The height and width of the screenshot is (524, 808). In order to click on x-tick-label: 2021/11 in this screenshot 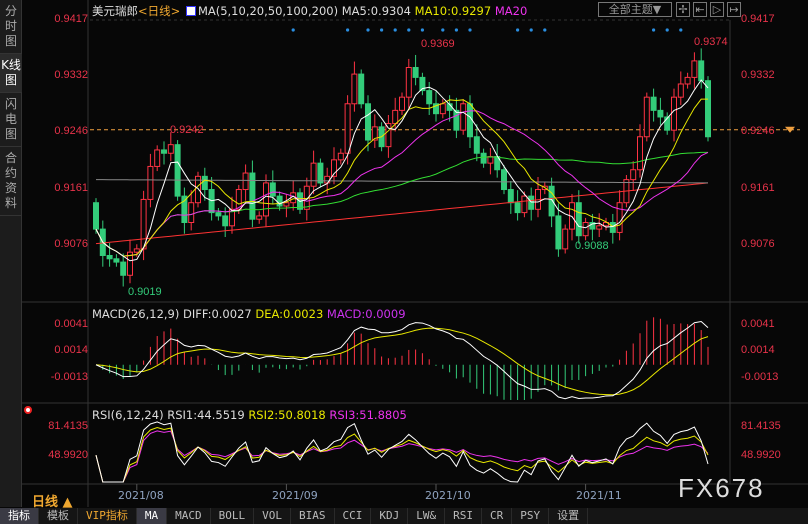, I will do `click(599, 495)`.